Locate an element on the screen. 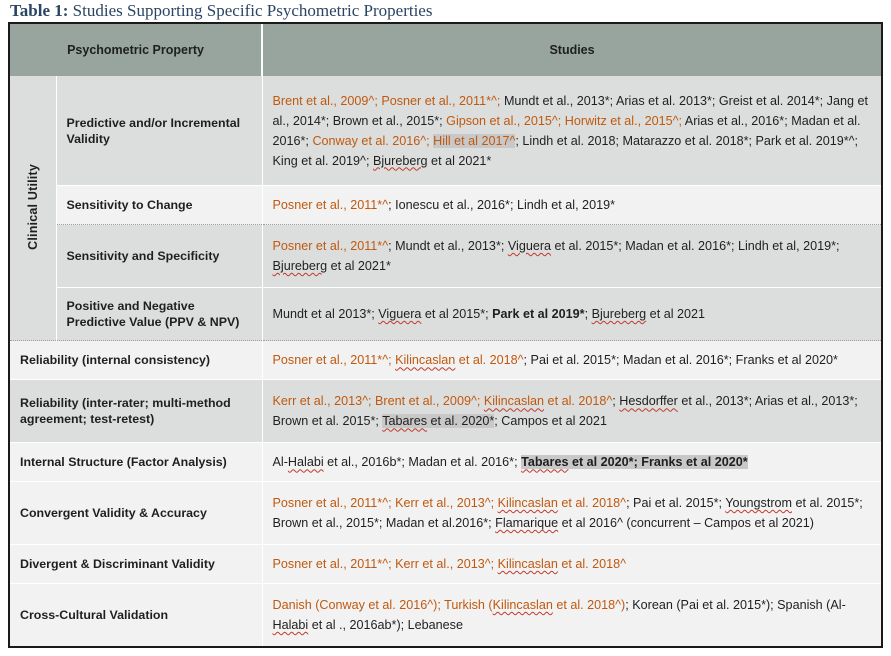 Image resolution: width=891 pixels, height=656 pixels. citation-run: Hill et al 2017^ is located at coordinates (474, 140).